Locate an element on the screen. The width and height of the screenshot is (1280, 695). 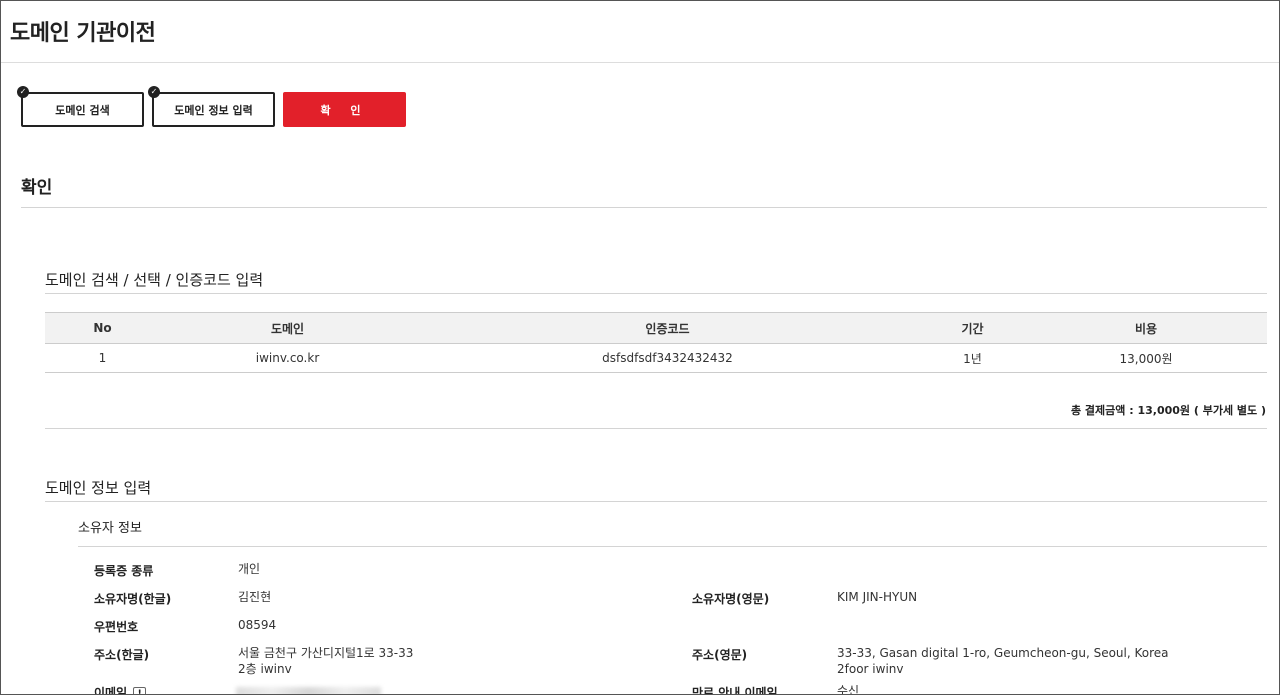
email-value-redacted is located at coordinates (308, 690).